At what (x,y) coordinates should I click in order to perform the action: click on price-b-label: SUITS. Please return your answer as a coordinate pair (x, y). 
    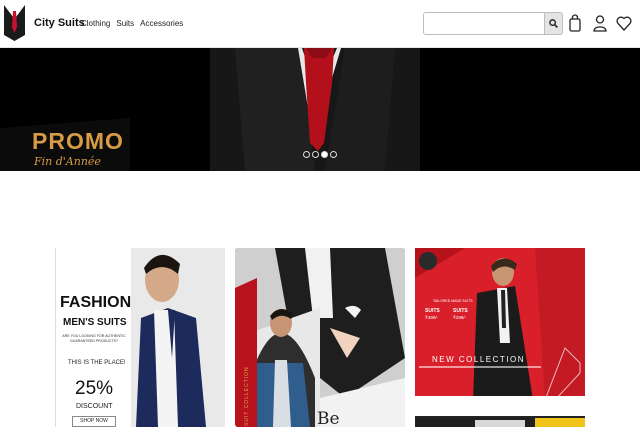
    Looking at the image, I should click on (460, 311).